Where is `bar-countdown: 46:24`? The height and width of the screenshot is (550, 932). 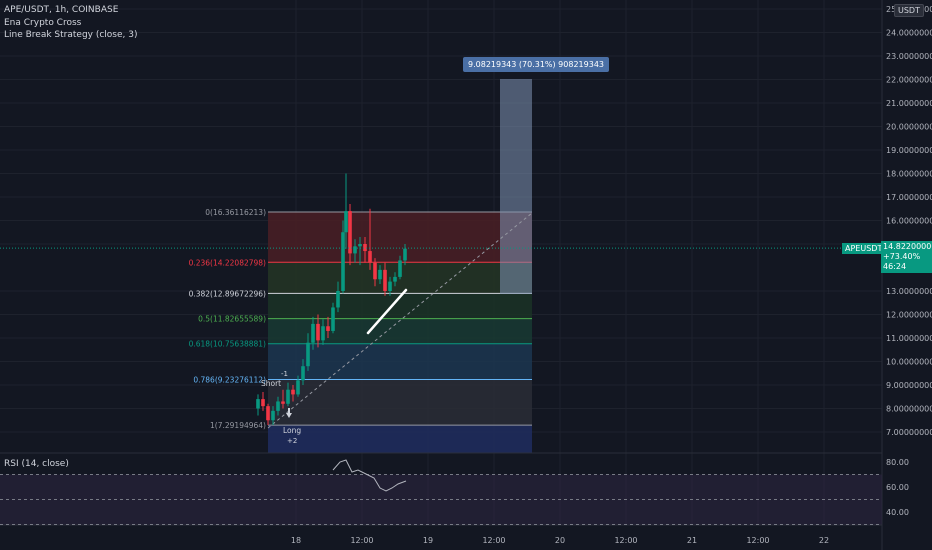 bar-countdown: 46:24 is located at coordinates (895, 266).